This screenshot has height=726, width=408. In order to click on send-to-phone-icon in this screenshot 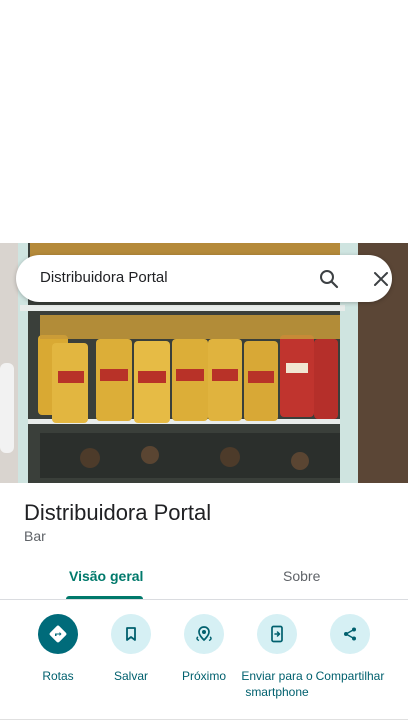, I will do `click(277, 634)`.